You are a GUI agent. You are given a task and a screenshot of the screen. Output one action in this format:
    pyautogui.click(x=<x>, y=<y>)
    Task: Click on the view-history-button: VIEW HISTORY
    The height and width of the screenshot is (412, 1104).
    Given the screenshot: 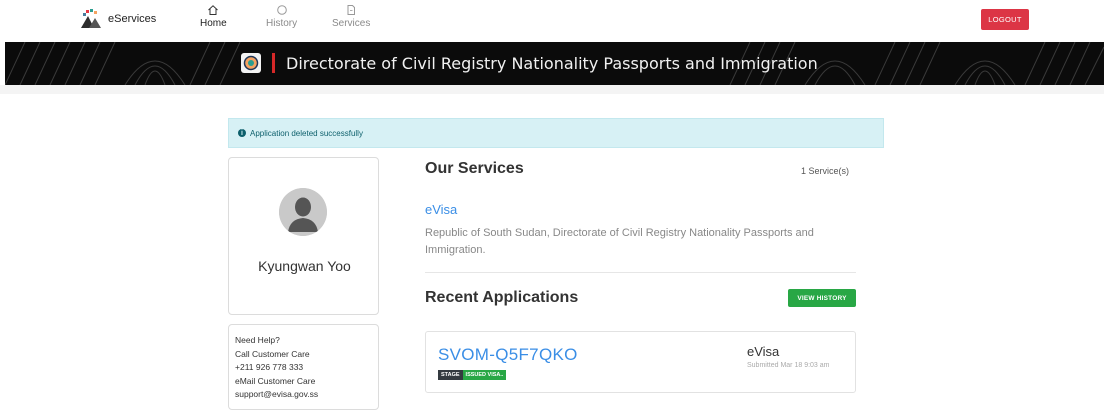 What is the action you would take?
    pyautogui.click(x=822, y=298)
    